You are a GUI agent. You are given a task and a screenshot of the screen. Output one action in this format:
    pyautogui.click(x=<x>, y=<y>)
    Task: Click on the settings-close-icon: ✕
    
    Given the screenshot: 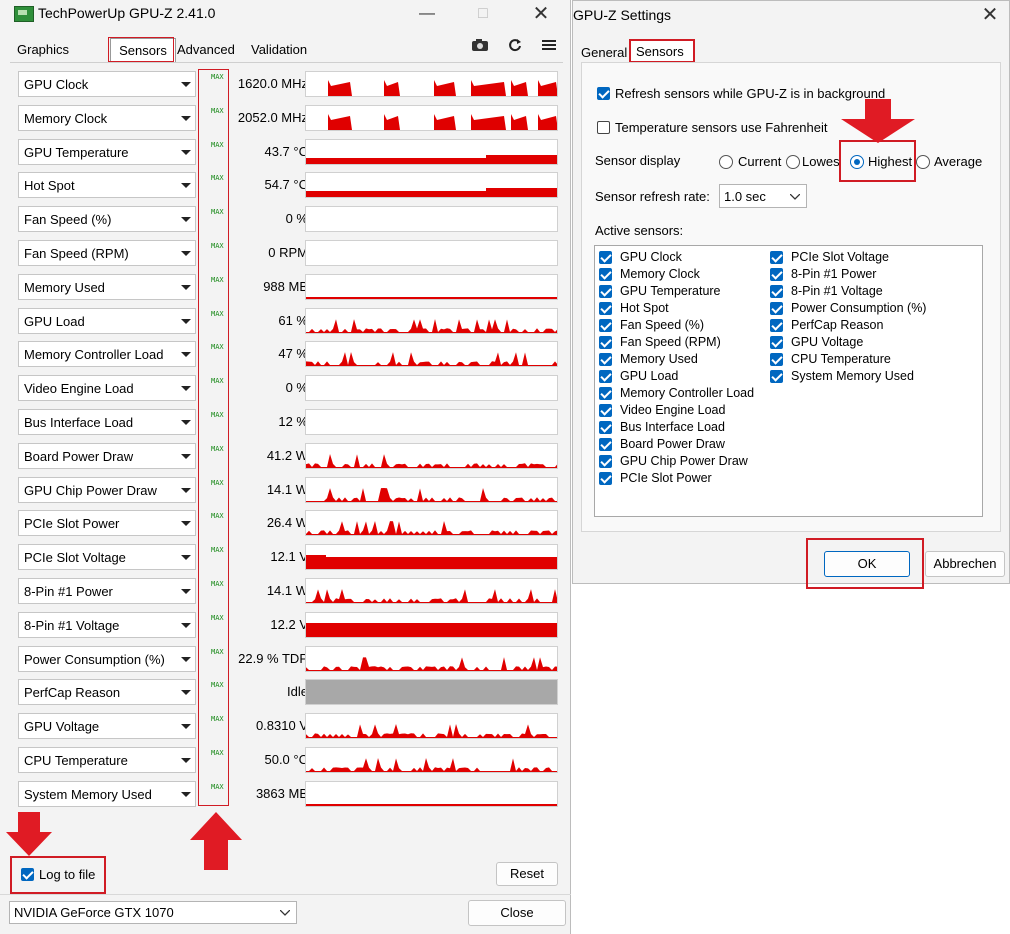 What is the action you would take?
    pyautogui.click(x=990, y=15)
    